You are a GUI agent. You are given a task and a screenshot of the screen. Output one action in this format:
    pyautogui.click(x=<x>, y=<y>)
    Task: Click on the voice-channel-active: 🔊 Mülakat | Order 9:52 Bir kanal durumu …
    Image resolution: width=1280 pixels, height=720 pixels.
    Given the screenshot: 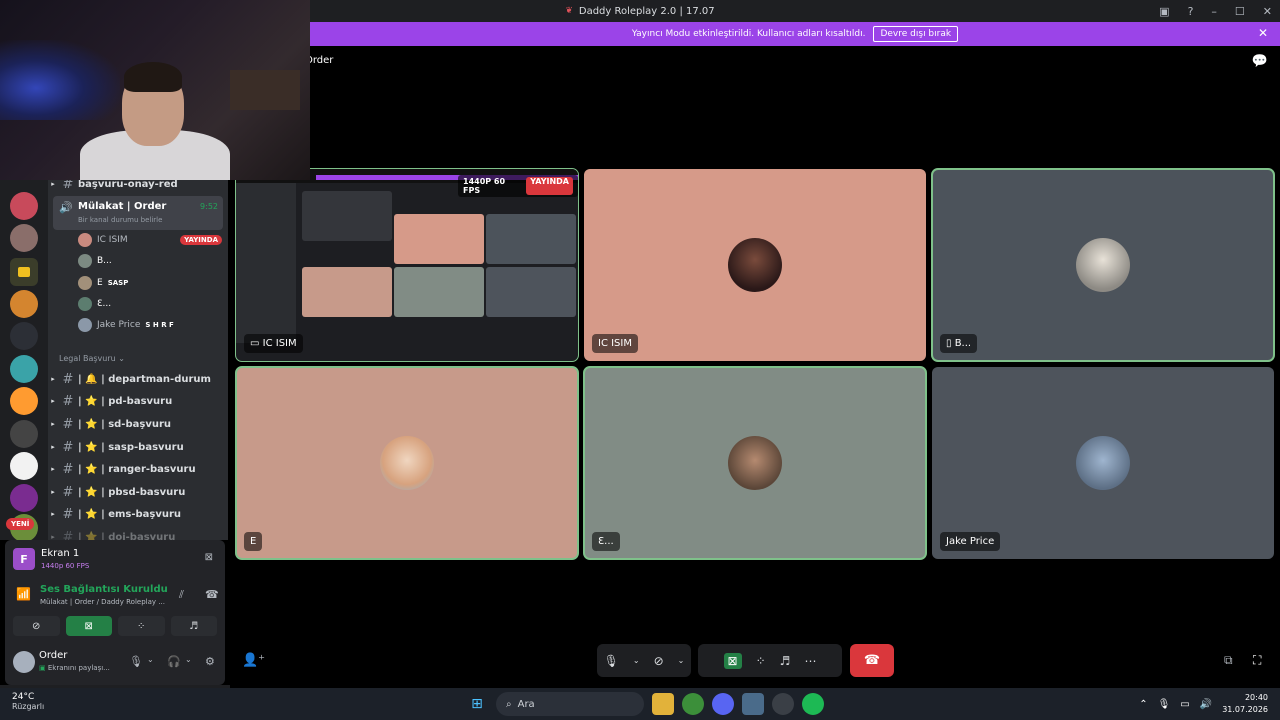 What is the action you would take?
    pyautogui.click(x=138, y=213)
    